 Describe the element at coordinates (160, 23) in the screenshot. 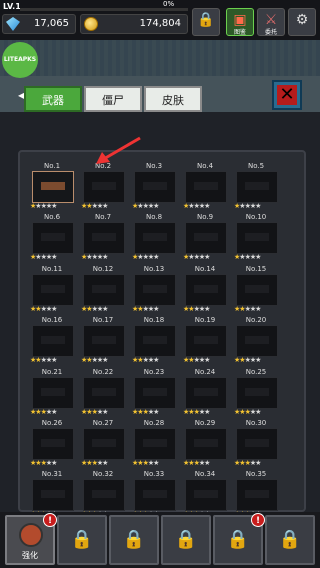

I see `coin-value: 174,804` at that location.